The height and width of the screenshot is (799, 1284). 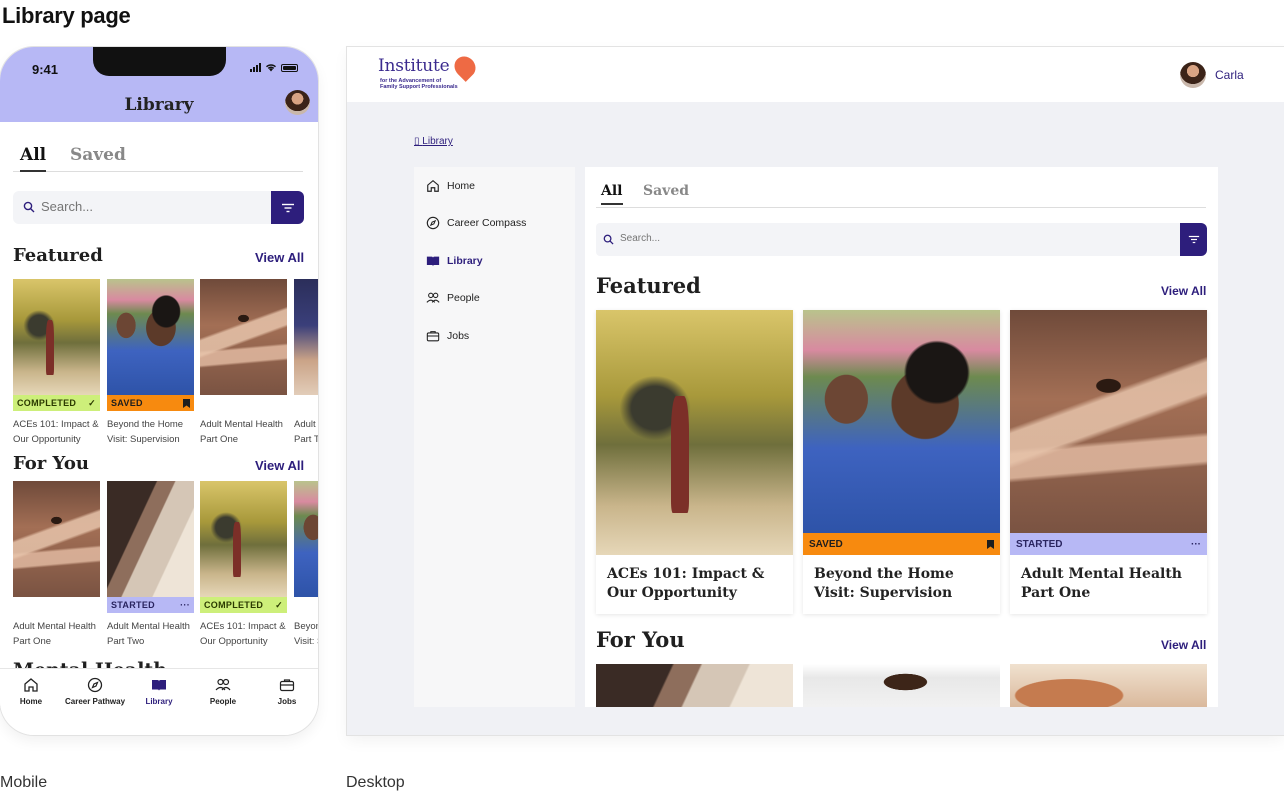 I want to click on search-icon, so click(x=29, y=207).